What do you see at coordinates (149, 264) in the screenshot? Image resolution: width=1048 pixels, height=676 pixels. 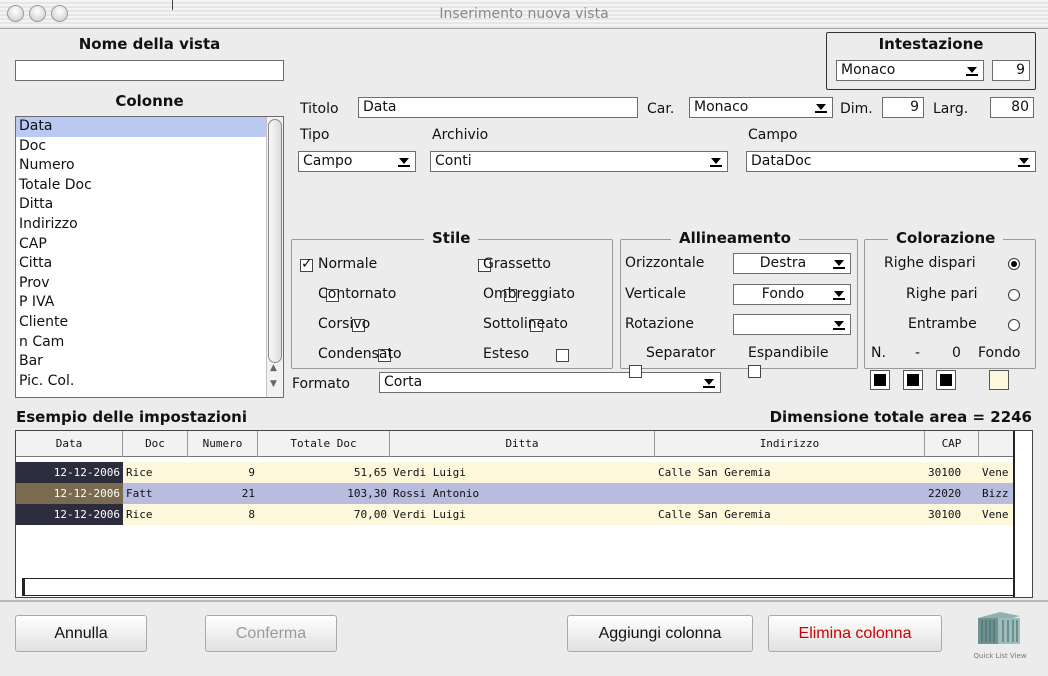 I see `list-item: Citta` at bounding box center [149, 264].